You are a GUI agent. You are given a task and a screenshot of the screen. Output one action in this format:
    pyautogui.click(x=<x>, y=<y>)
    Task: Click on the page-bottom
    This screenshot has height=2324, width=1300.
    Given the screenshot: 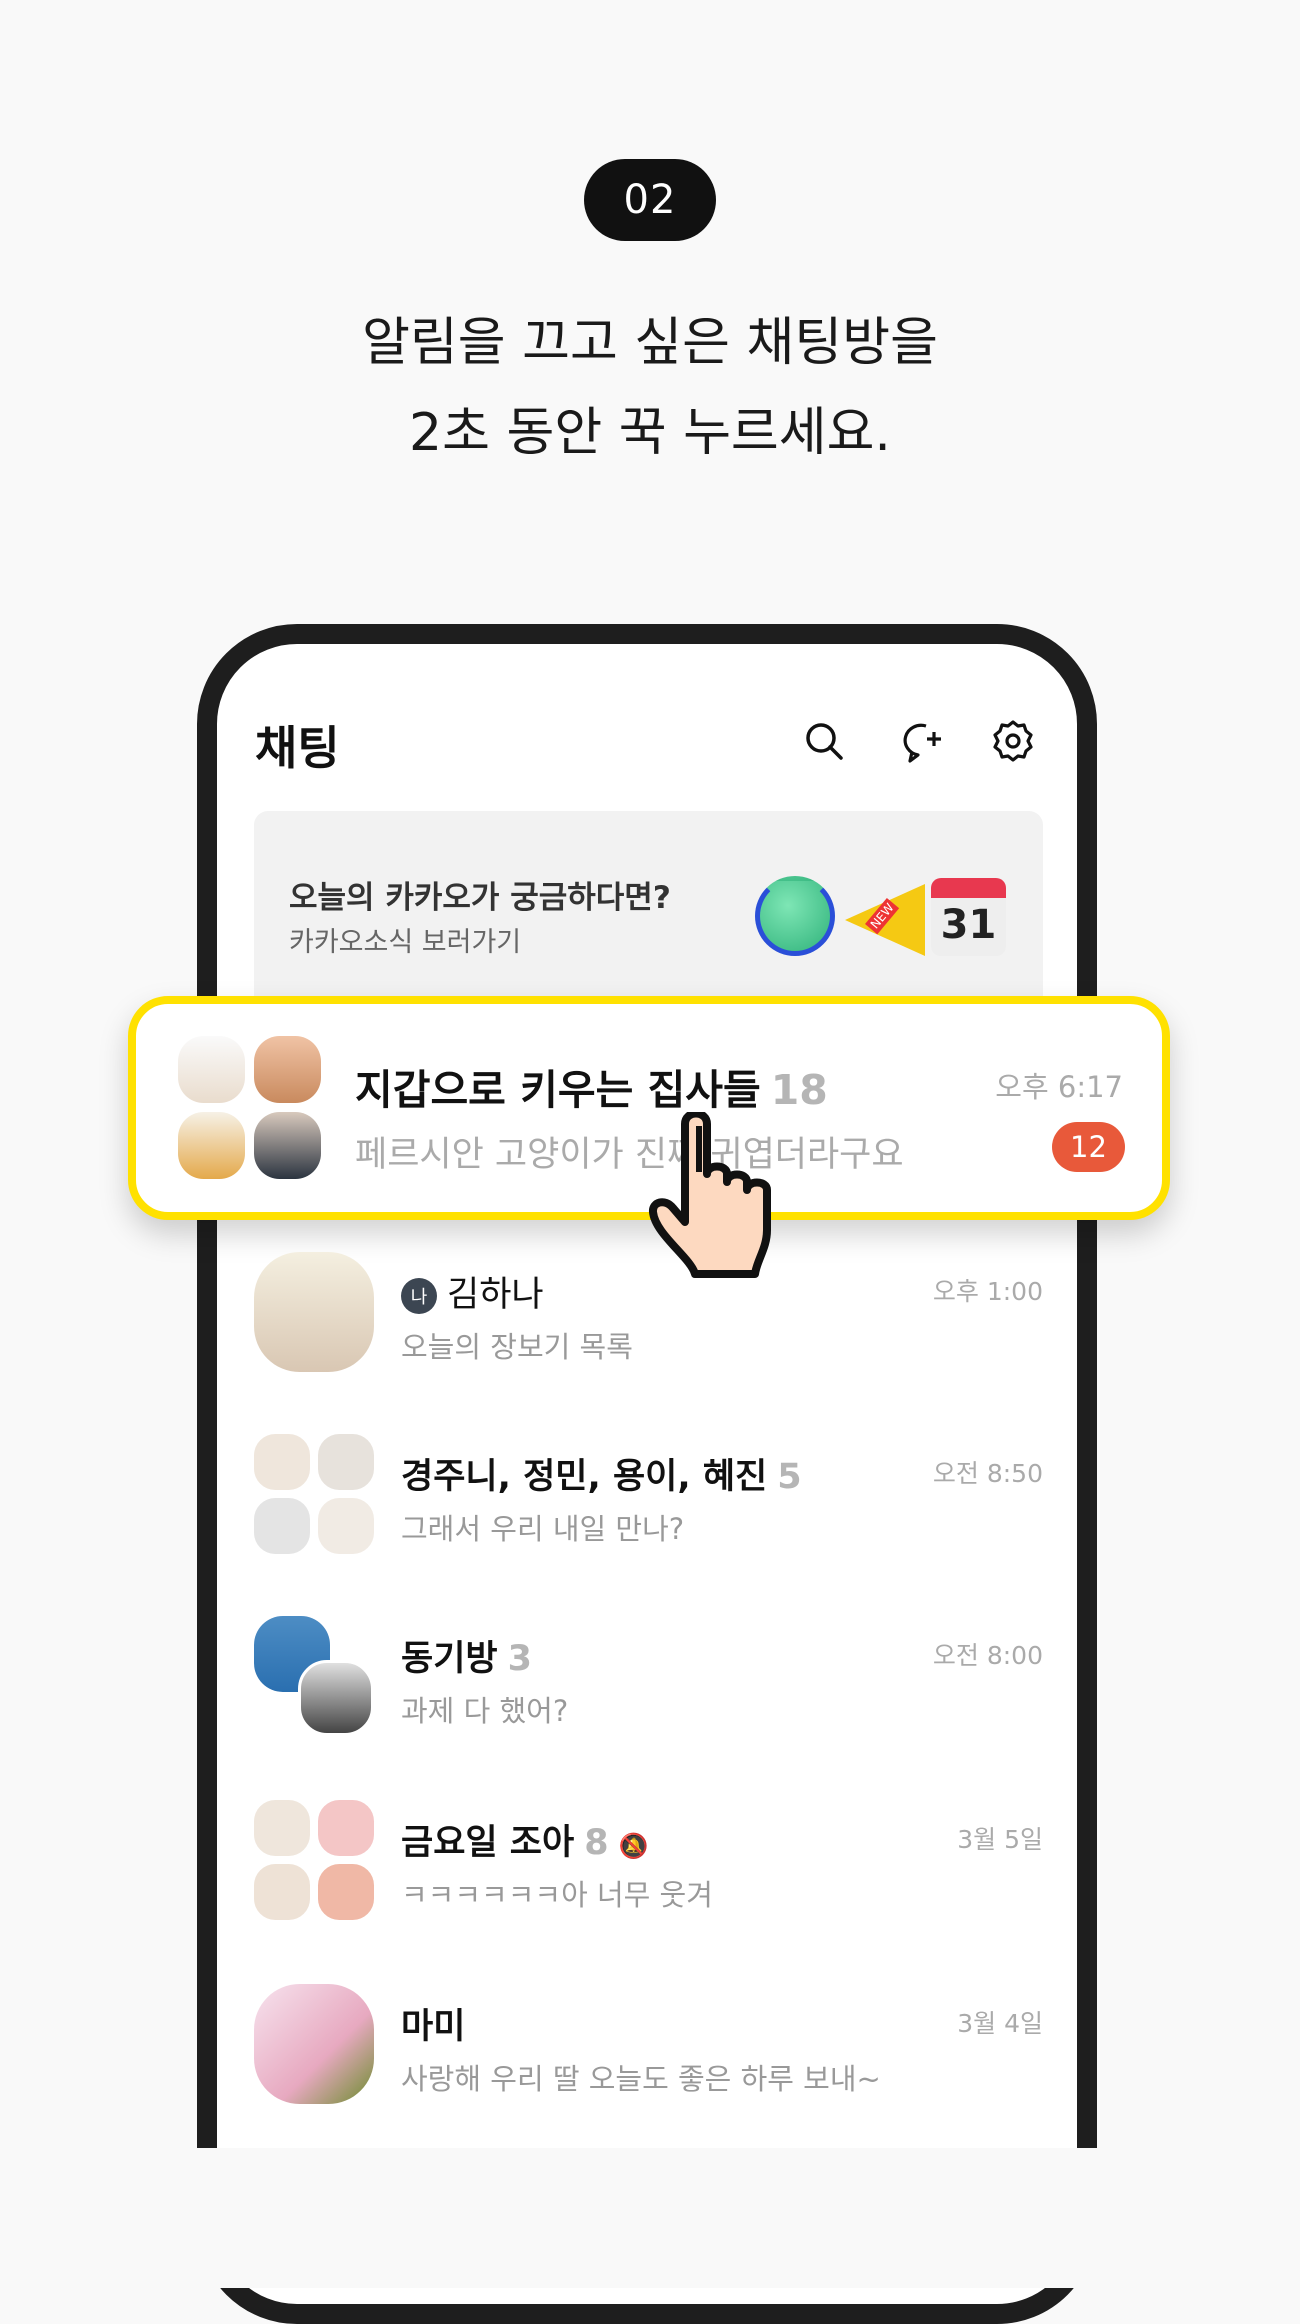 What is the action you would take?
    pyautogui.click(x=650, y=2218)
    